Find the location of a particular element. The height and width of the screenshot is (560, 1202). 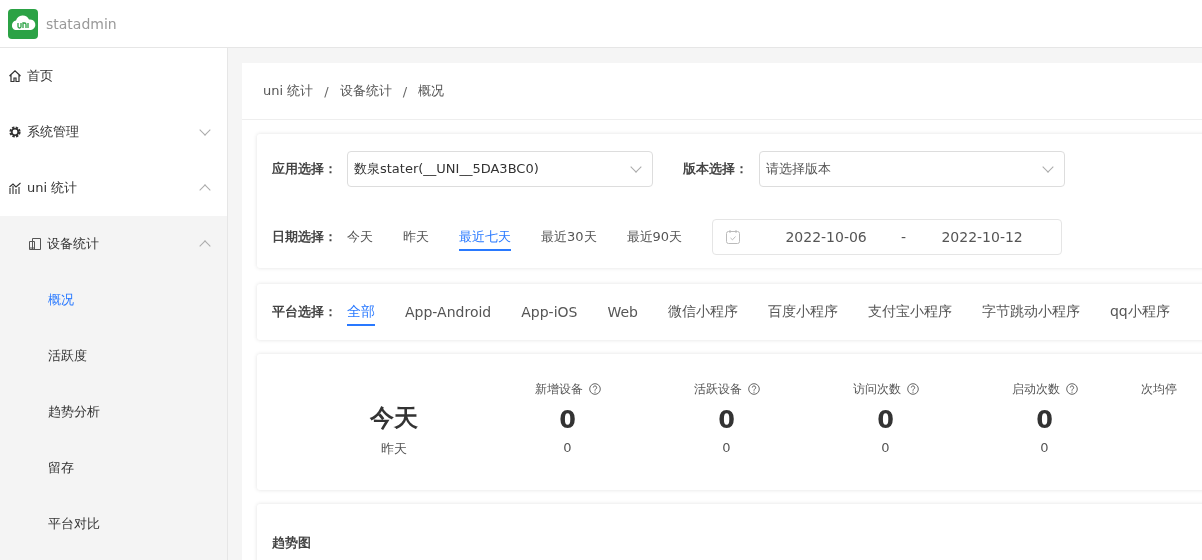

filter-tab: Web is located at coordinates (622, 312).